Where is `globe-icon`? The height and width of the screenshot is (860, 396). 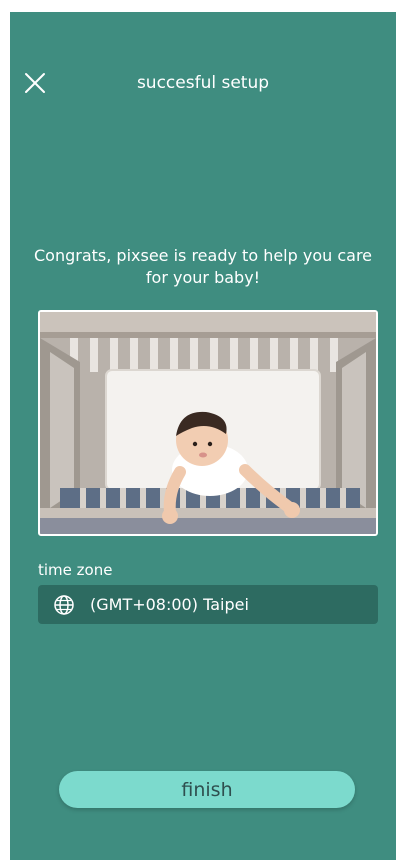
globe-icon is located at coordinates (64, 605).